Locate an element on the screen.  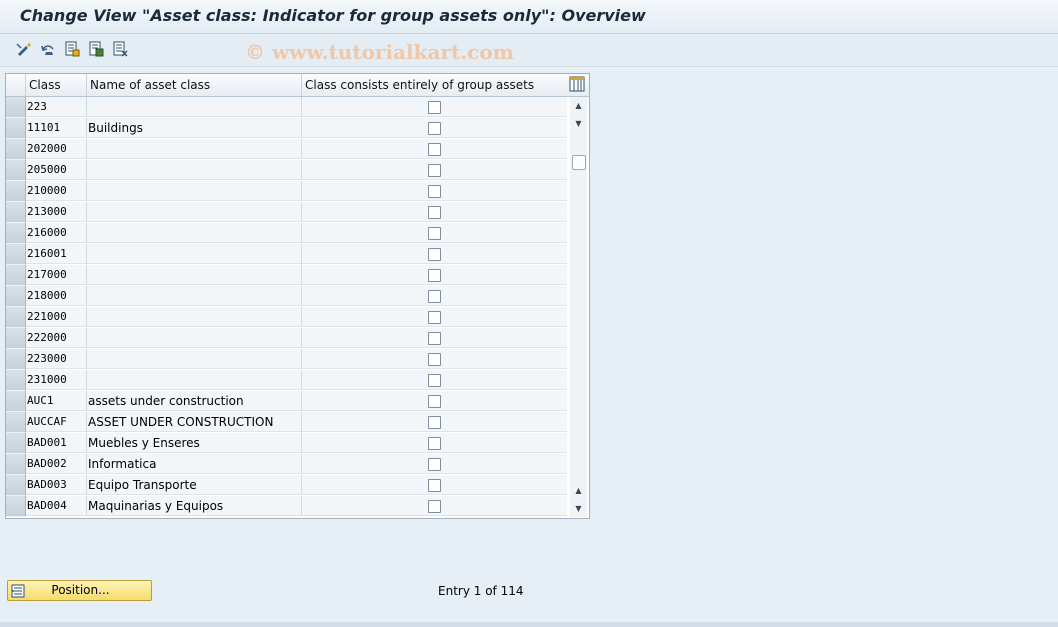
table-row: BAD001 Muebles y Enseres is located at coordinates (286, 443).